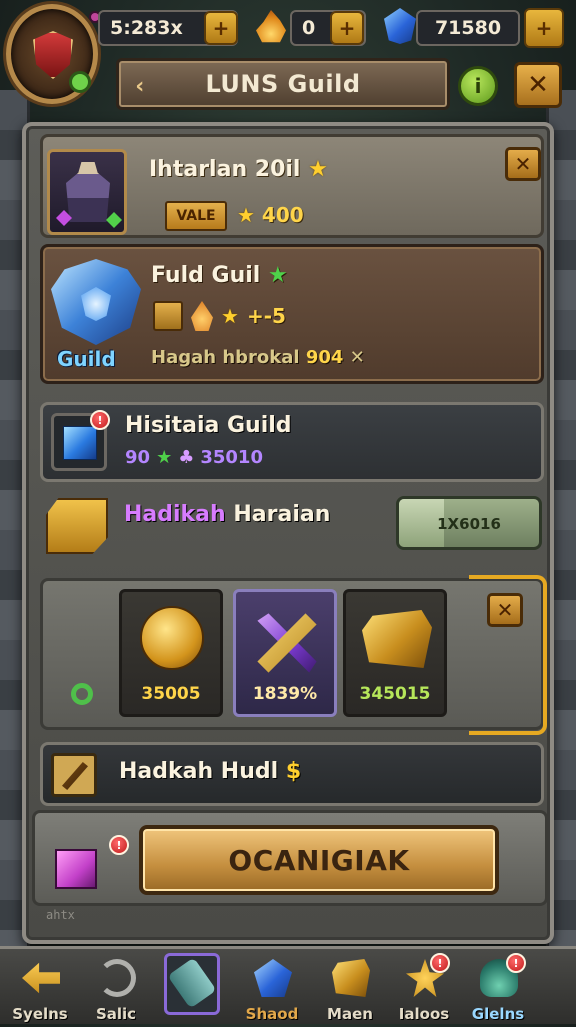 The height and width of the screenshot is (1027, 576). What do you see at coordinates (199, 771) in the screenshot?
I see `hud-title-text: Hadkah Hudl` at bounding box center [199, 771].